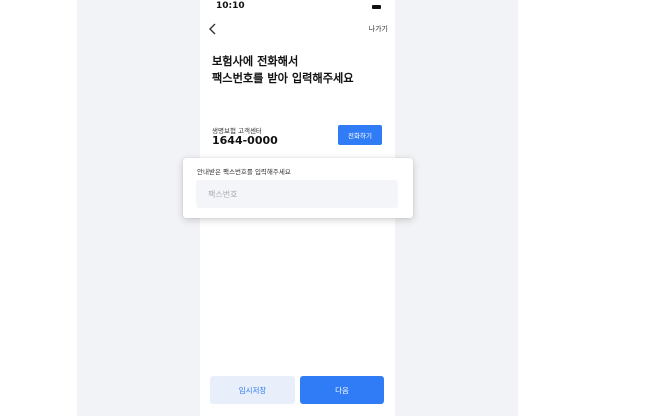 This screenshot has height=416, width=654. Describe the element at coordinates (299, 70) in the screenshot. I see `page-title: 보험사에 전화해서 팩스번호를 받아 입력해주세요` at that location.